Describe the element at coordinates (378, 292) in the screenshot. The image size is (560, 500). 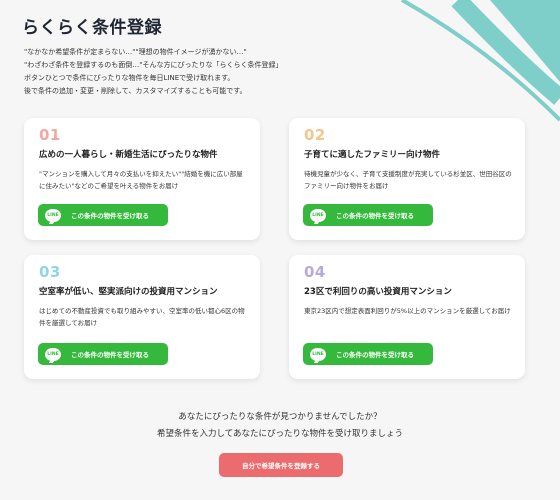
I see `card-title: 23区で利回りの高い投資用マンション` at that location.